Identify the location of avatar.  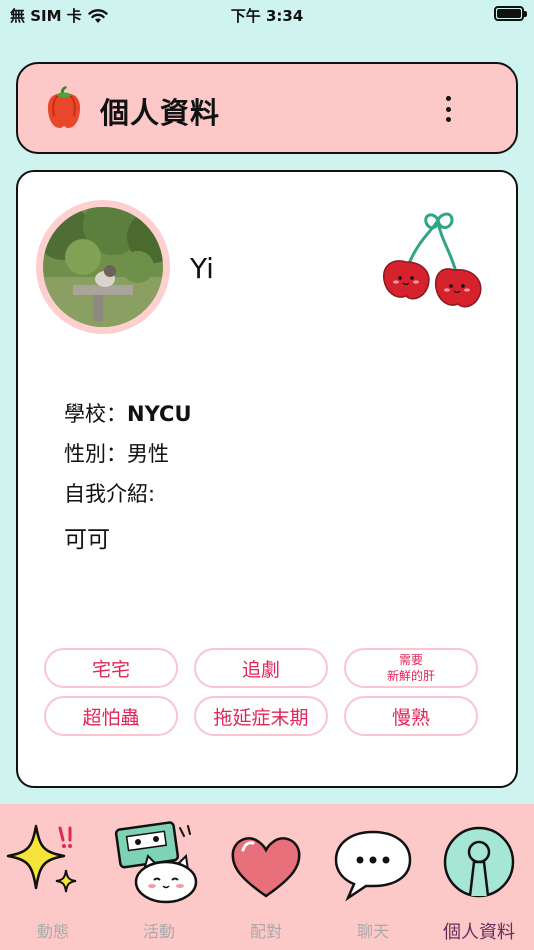
(103, 267).